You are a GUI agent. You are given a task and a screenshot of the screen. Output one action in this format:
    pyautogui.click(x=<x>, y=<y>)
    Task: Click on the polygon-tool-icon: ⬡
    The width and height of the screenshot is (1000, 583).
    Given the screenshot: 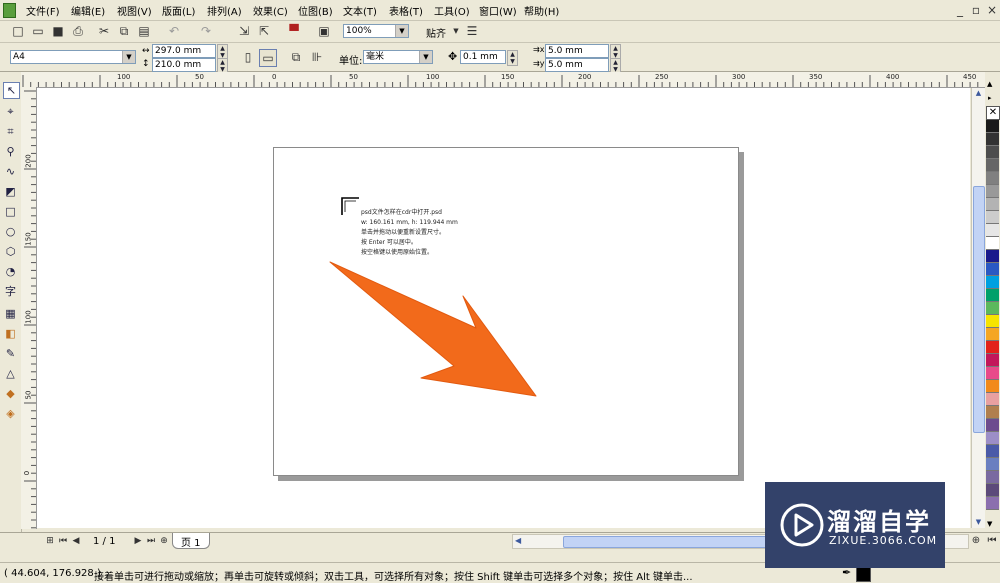 What is the action you would take?
    pyautogui.click(x=10, y=251)
    